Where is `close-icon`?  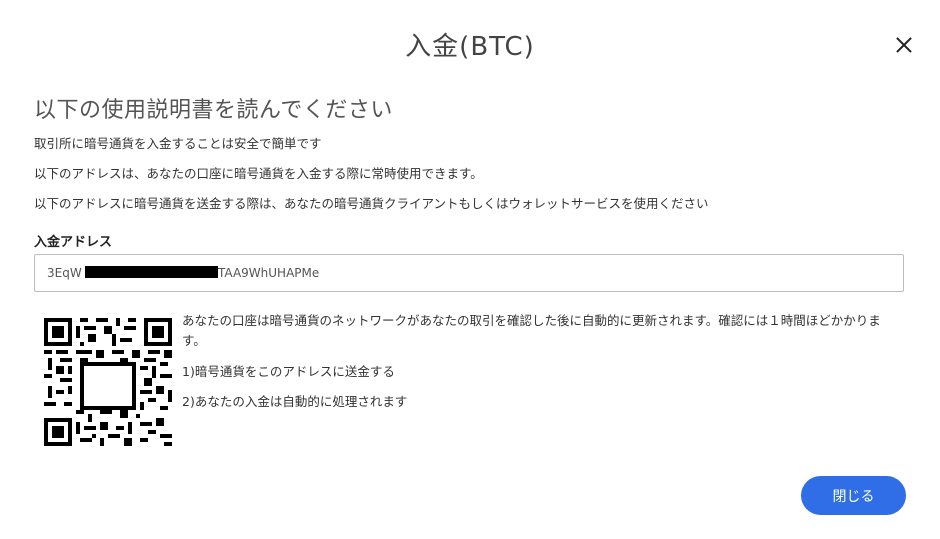 close-icon is located at coordinates (904, 45).